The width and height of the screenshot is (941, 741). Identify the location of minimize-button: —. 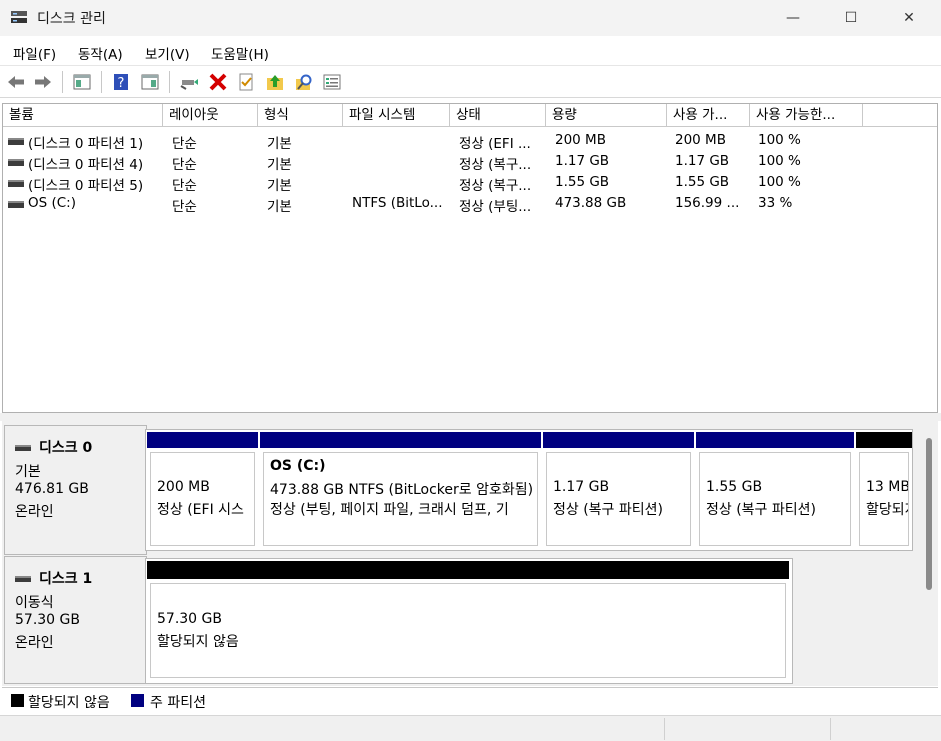
(793, 18).